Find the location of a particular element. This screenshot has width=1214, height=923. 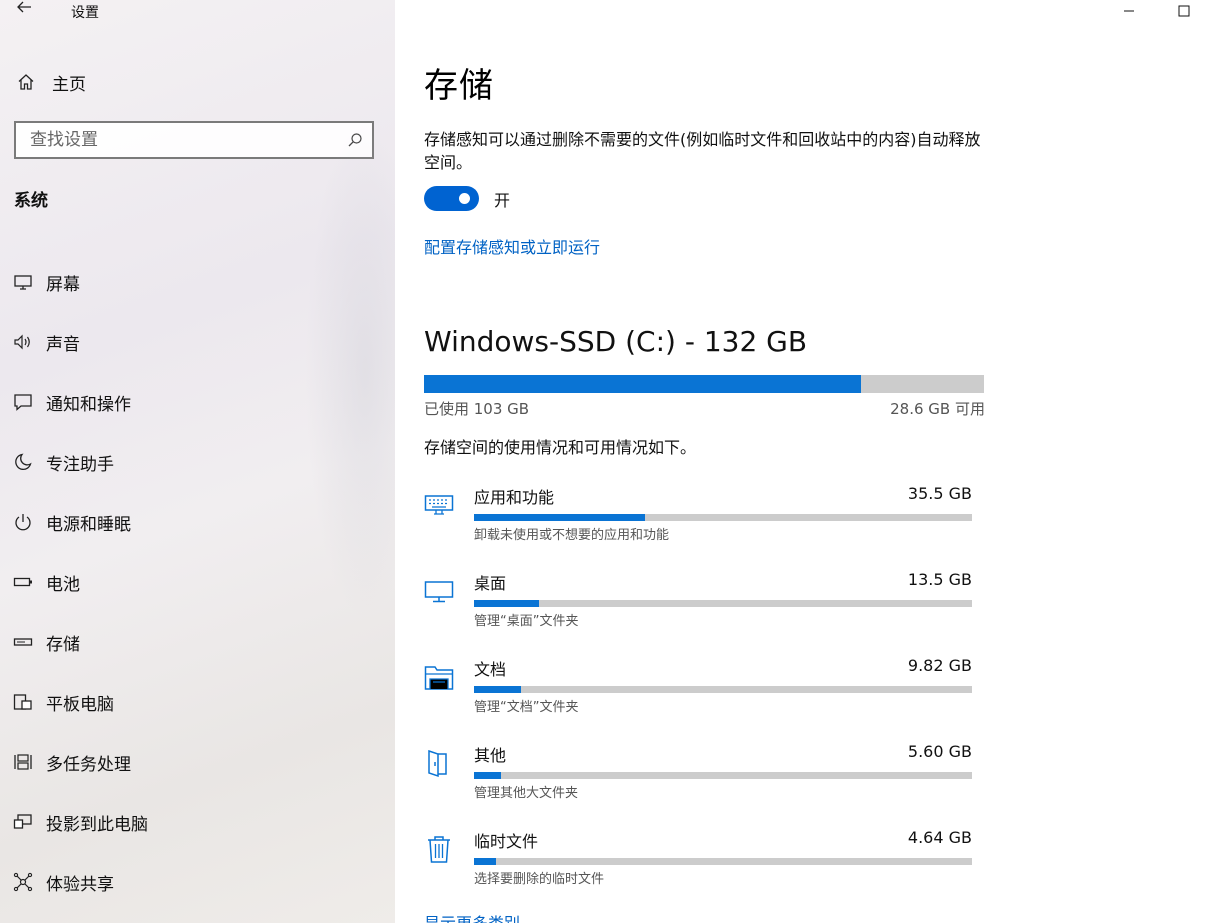

category-temp-files: 临时文件 4.64 GB 选择要删除的临时文件 is located at coordinates (704, 869).